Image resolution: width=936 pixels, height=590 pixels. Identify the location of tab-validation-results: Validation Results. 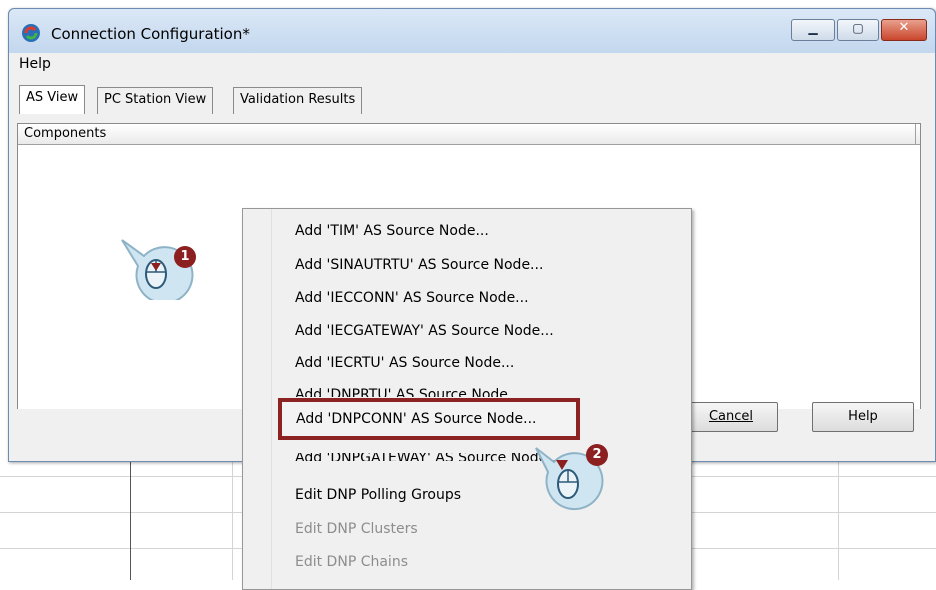
(298, 100).